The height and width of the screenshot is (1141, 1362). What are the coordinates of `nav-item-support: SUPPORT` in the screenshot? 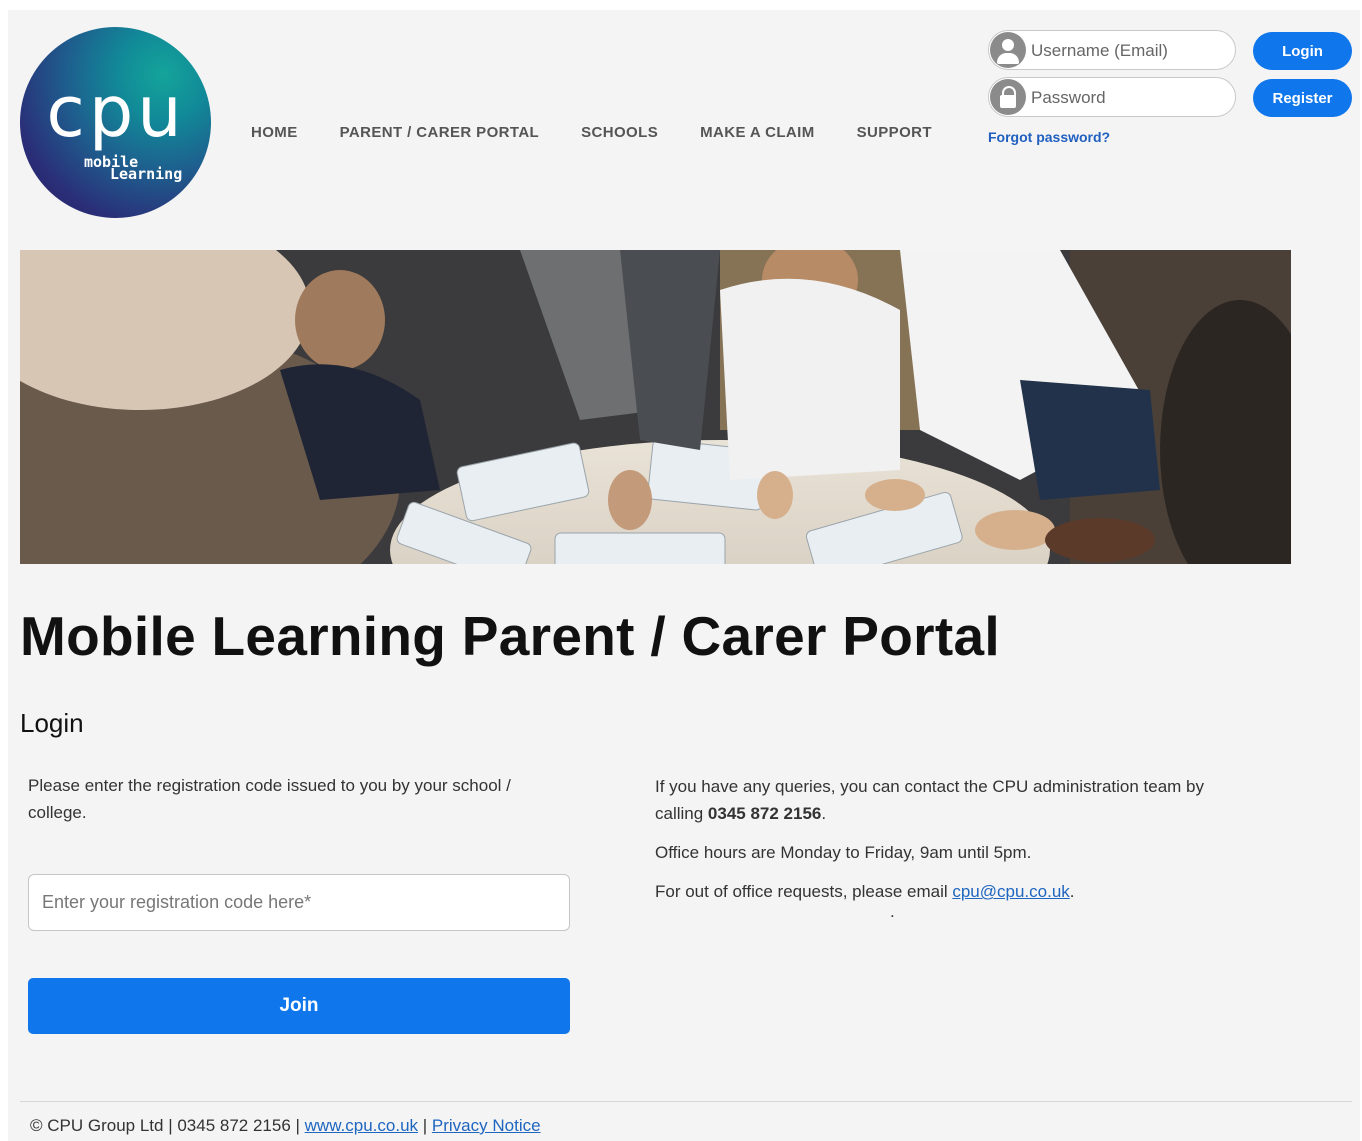 It's located at (894, 132).